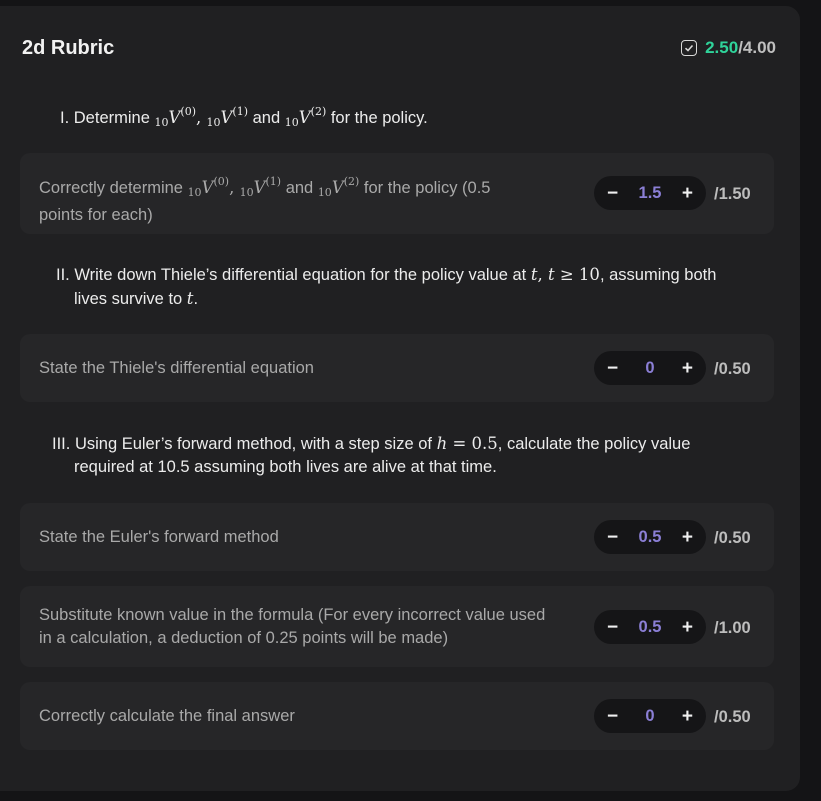 This screenshot has height=801, width=821. What do you see at coordinates (266, 118) in the screenshot?
I see `question-text: and` at bounding box center [266, 118].